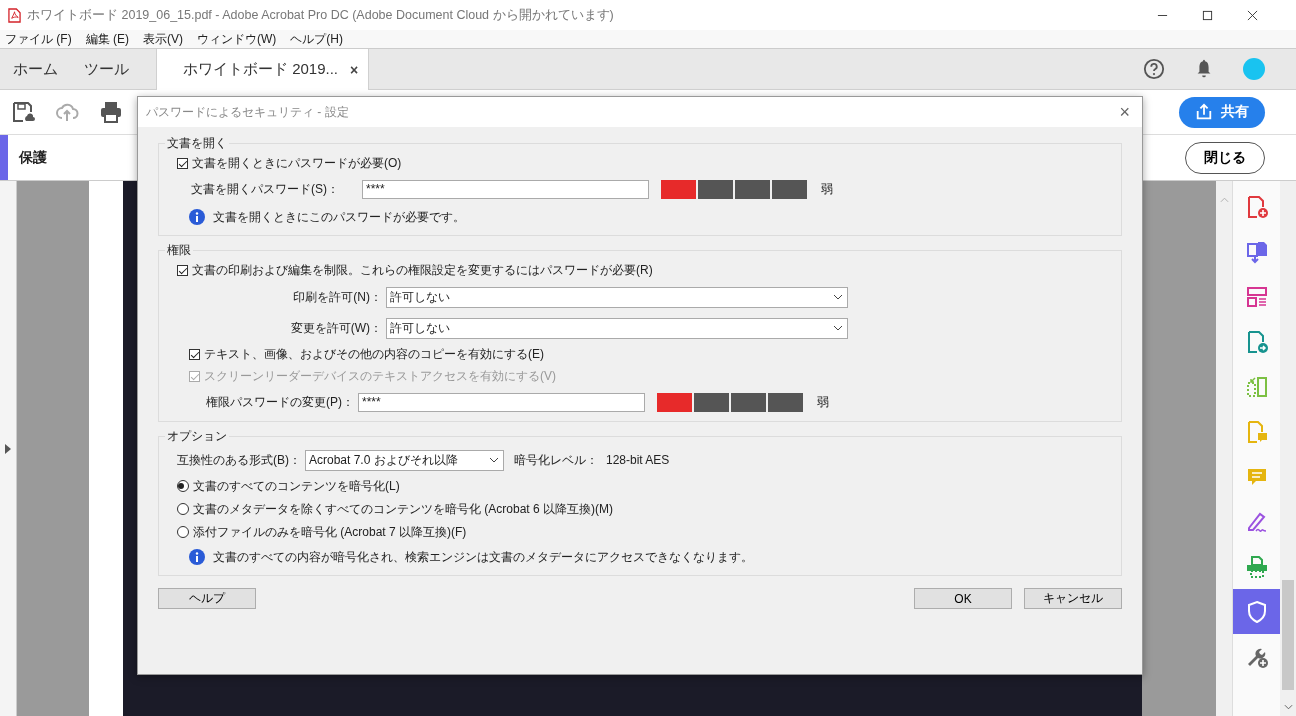 This screenshot has height=716, width=1296. Describe the element at coordinates (1222, 112) in the screenshot. I see `share-button: 共有` at that location.